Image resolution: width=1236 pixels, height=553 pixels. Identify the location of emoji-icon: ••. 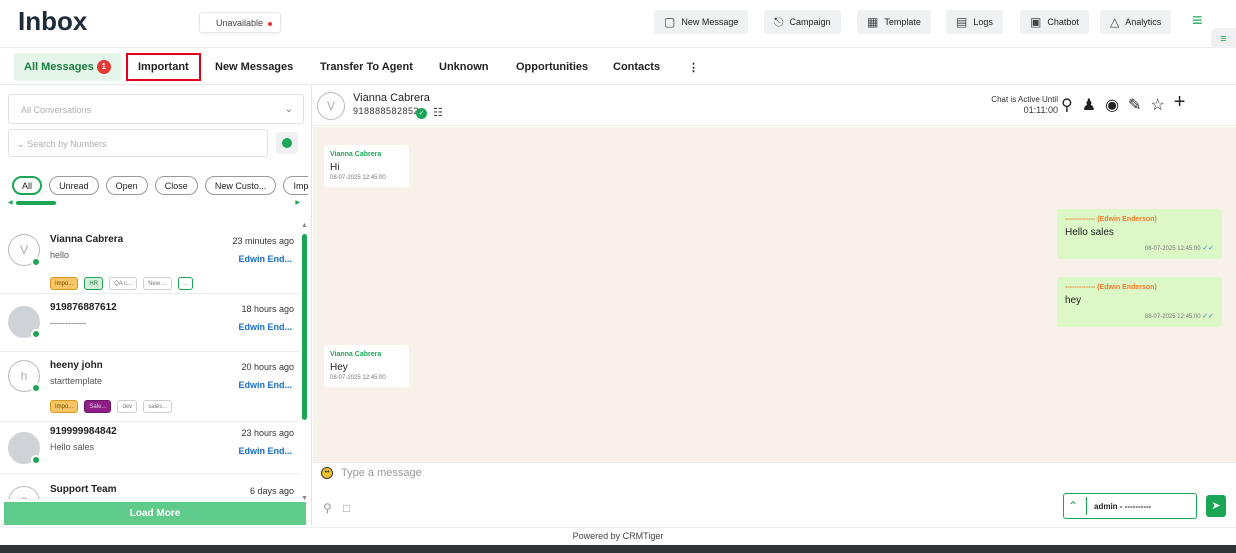
(327, 473).